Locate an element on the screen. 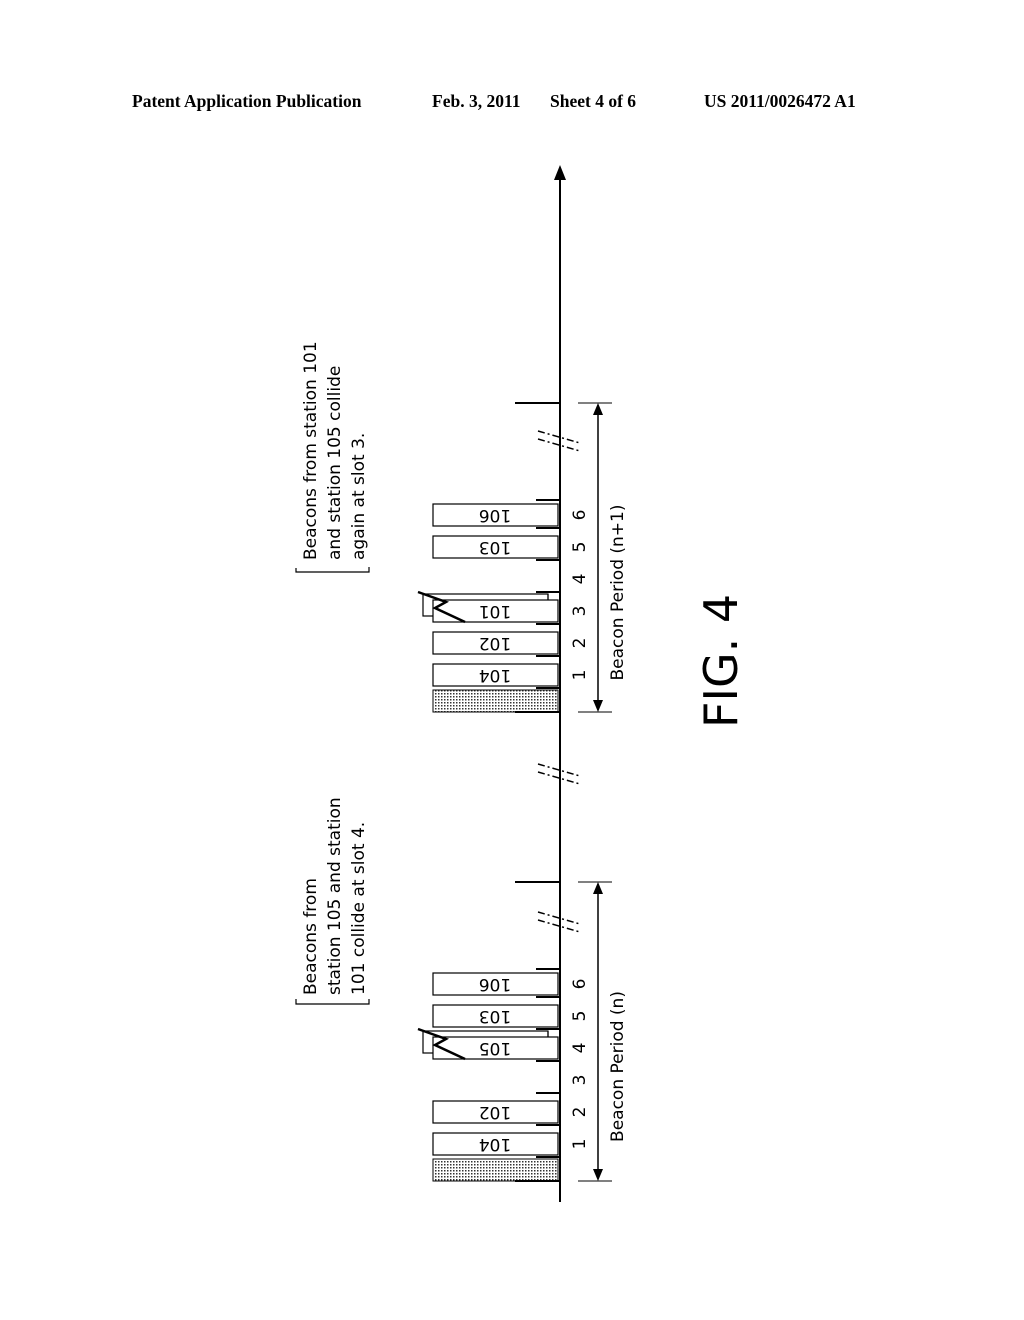  station-label: 101 is located at coordinates (495, 611).